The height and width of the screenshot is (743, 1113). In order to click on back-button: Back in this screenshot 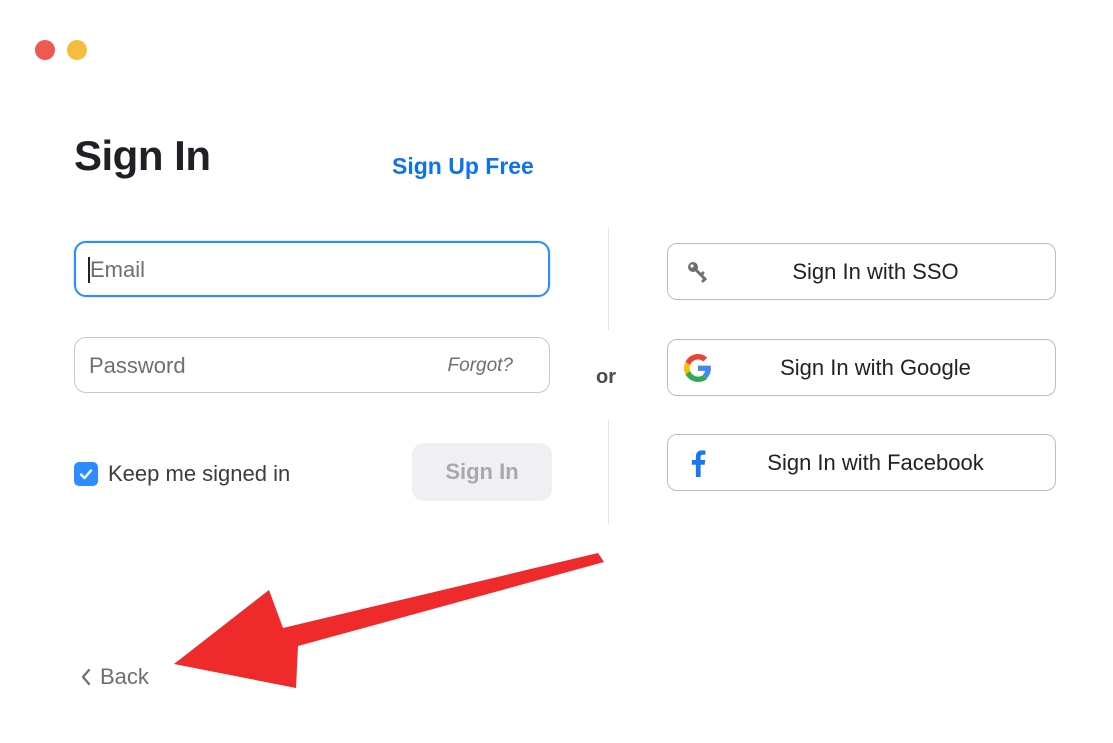, I will do `click(114, 677)`.